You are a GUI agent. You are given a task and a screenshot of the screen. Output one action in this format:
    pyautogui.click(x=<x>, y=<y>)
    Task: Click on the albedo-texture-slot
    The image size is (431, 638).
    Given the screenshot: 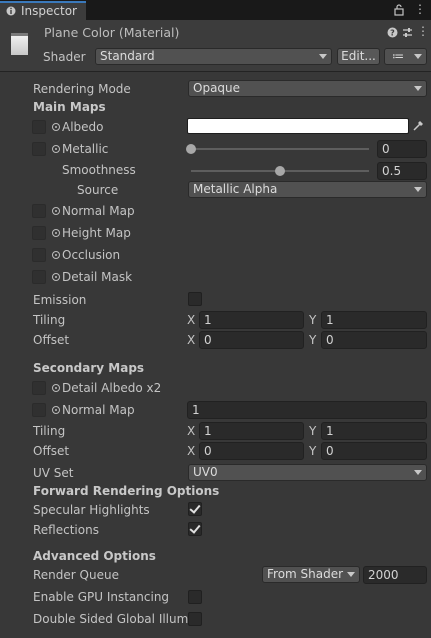 What is the action you would take?
    pyautogui.click(x=39, y=127)
    